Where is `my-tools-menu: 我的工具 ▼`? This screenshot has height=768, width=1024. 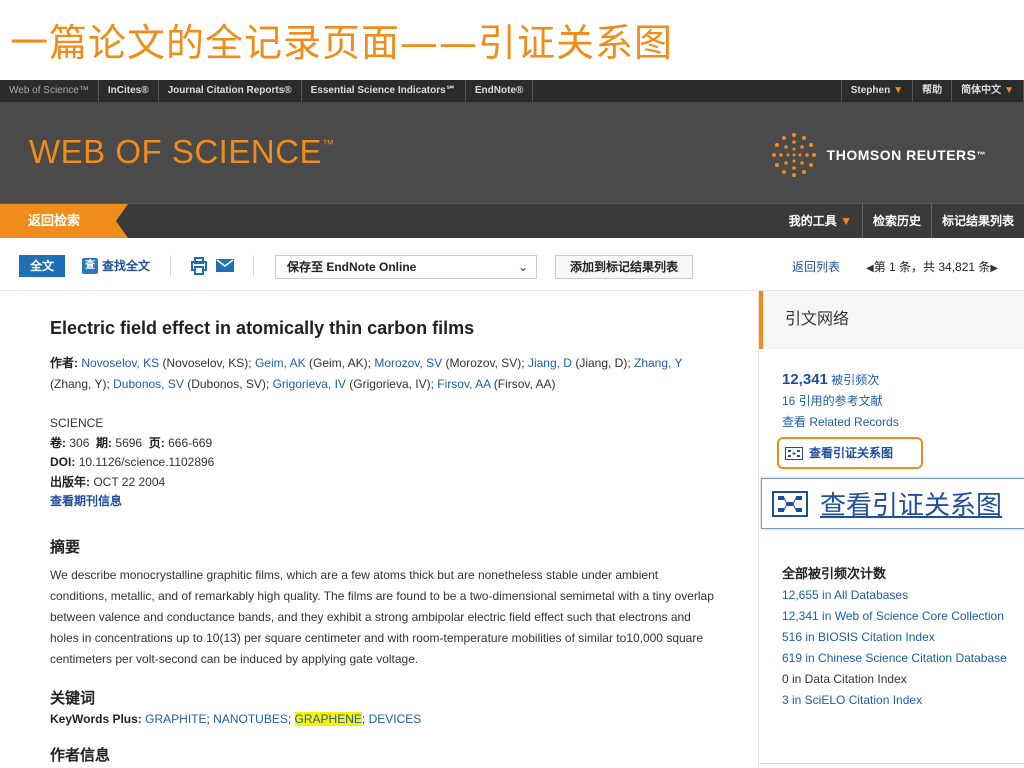 my-tools-menu: 我的工具 ▼ is located at coordinates (820, 221).